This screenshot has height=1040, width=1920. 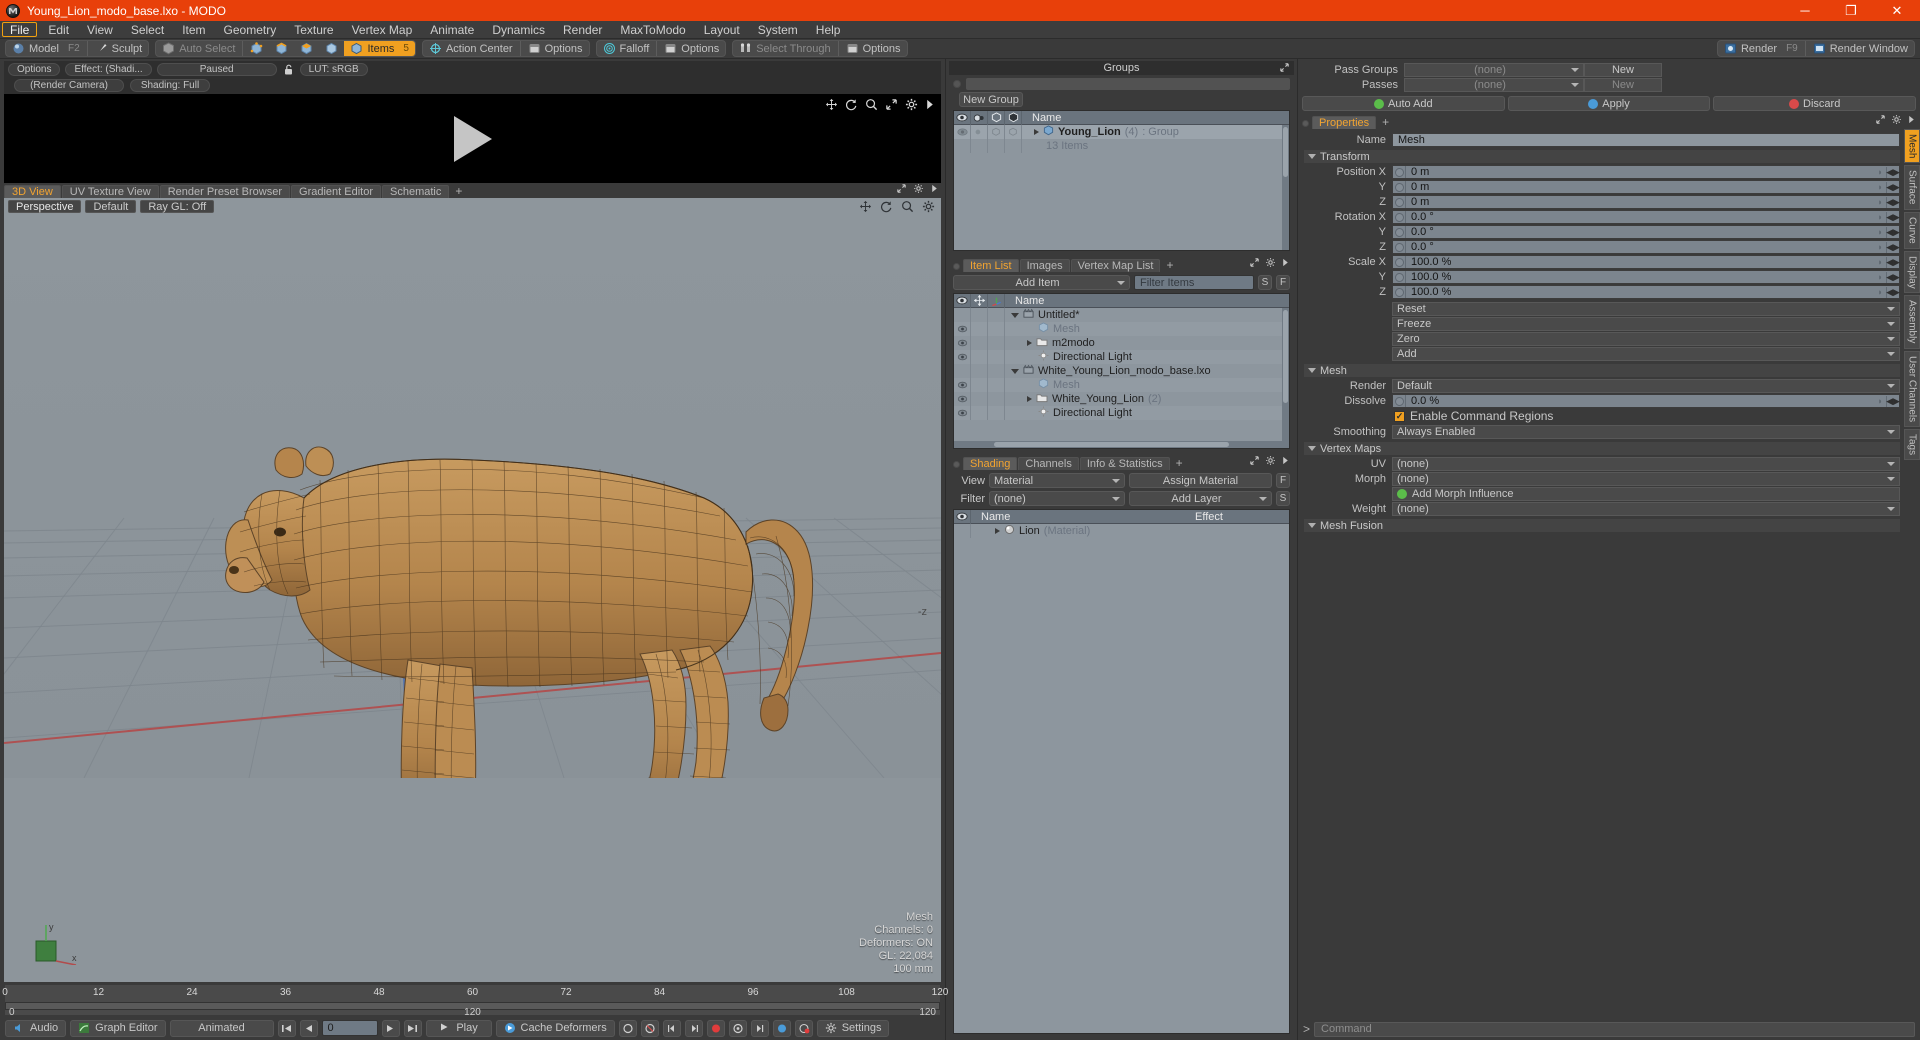 I want to click on name-input: Mesh, so click(x=1646, y=140).